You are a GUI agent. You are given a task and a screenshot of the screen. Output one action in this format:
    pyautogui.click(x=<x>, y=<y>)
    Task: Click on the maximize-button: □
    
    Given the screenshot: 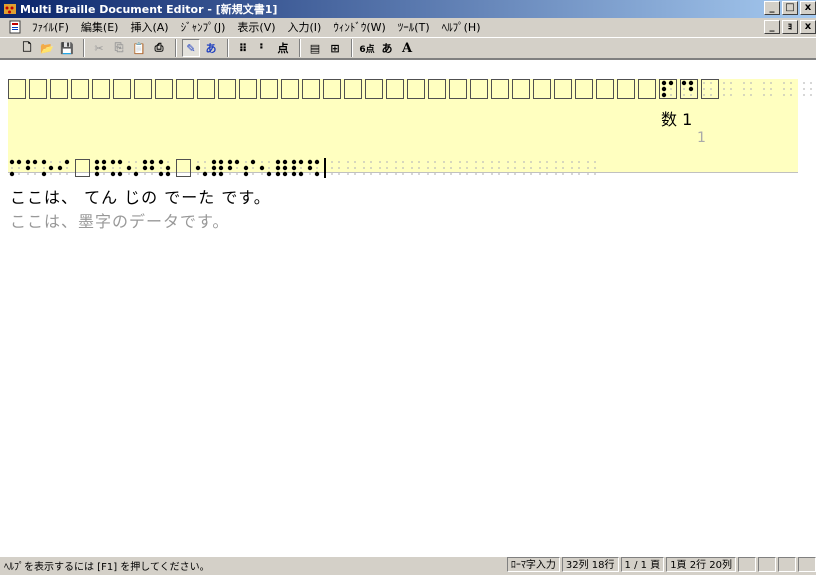 What is the action you would take?
    pyautogui.click(x=790, y=8)
    